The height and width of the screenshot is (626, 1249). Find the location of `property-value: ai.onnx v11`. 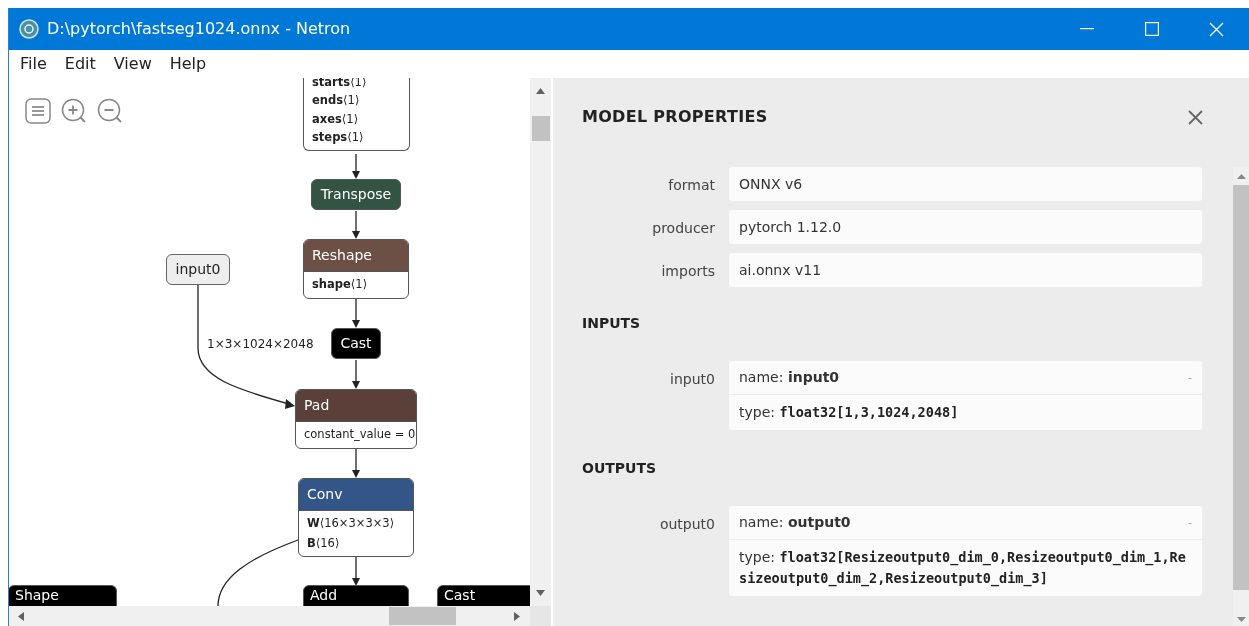

property-value: ai.onnx v11 is located at coordinates (965, 270).